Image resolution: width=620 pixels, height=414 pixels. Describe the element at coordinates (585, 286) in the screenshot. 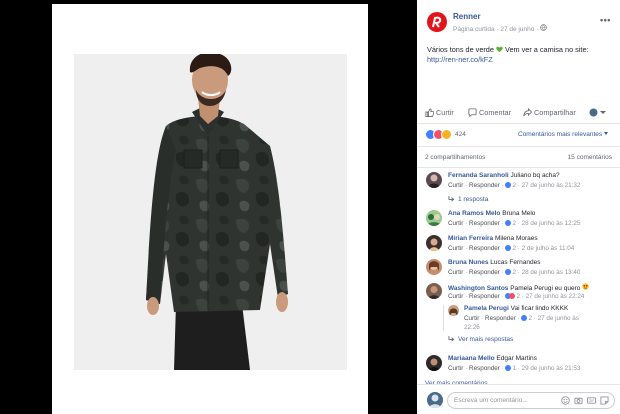

I see `heart-eyes-emoji-icon` at that location.